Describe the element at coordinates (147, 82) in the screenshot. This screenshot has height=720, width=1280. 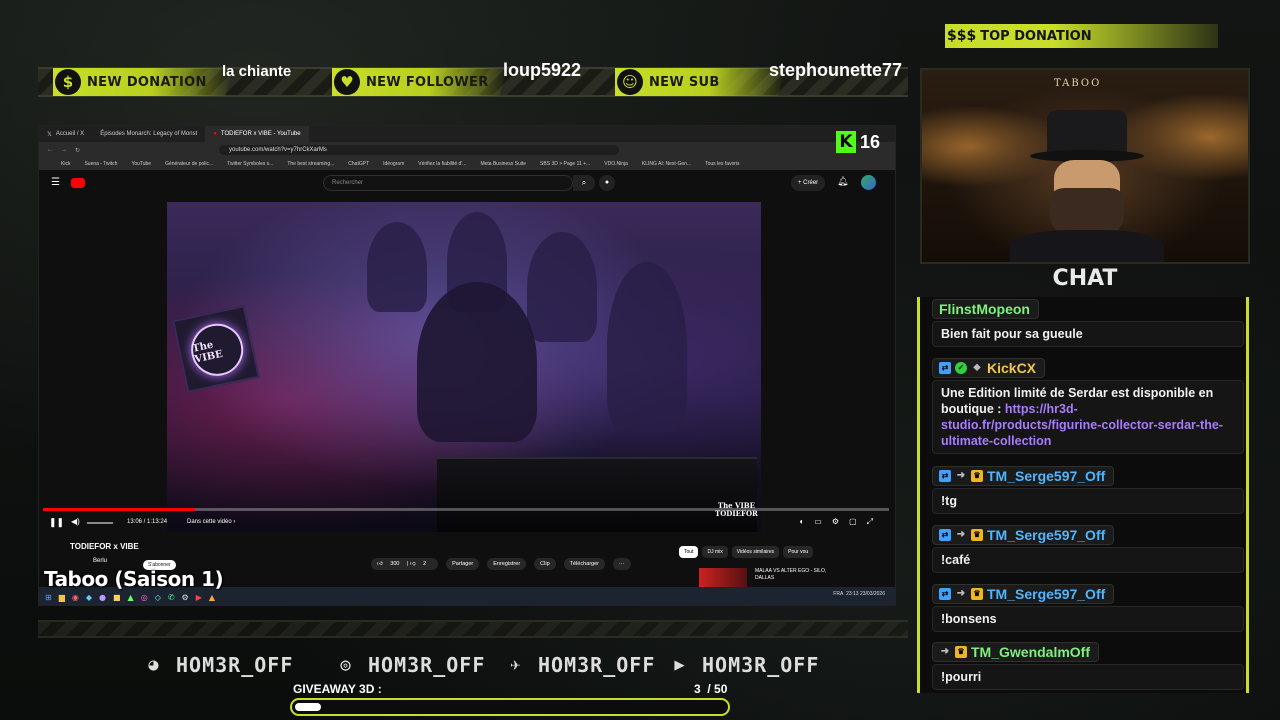
I see `new-donation-label: NEW DONATION` at that location.